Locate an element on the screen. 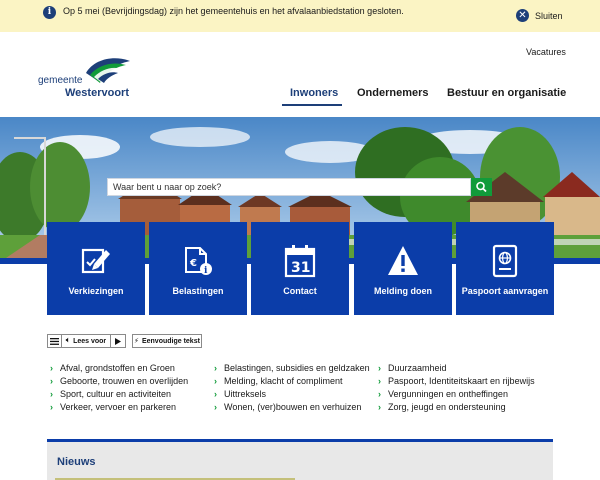  topic-link: › Melding, klacht of compliment is located at coordinates (292, 382).